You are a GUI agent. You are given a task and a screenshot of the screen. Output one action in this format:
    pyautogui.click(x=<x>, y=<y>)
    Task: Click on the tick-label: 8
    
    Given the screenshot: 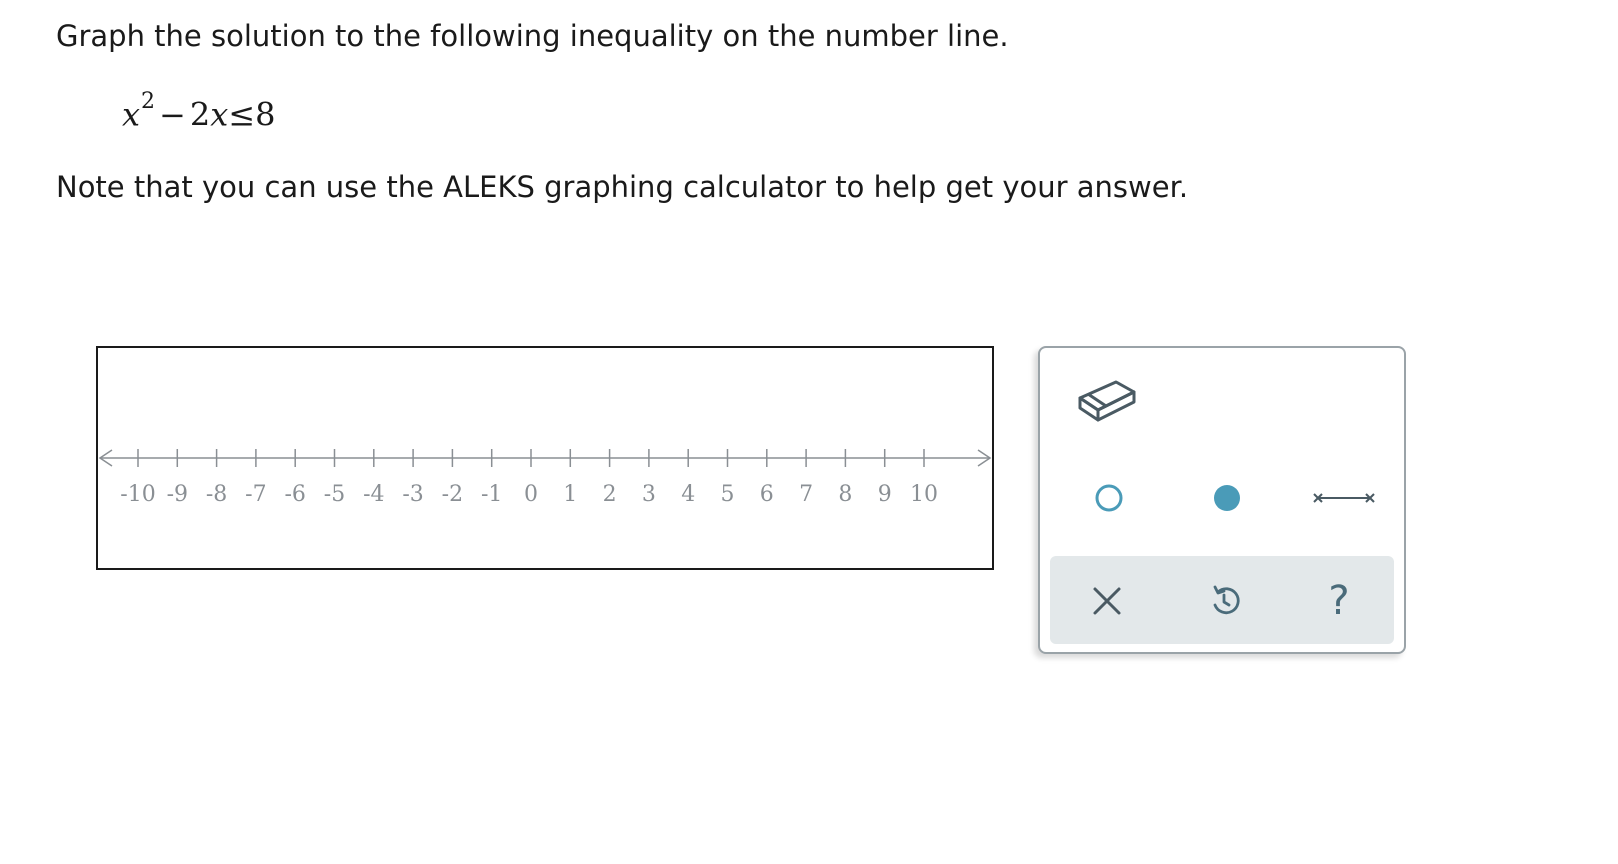 What is the action you would take?
    pyautogui.click(x=845, y=494)
    